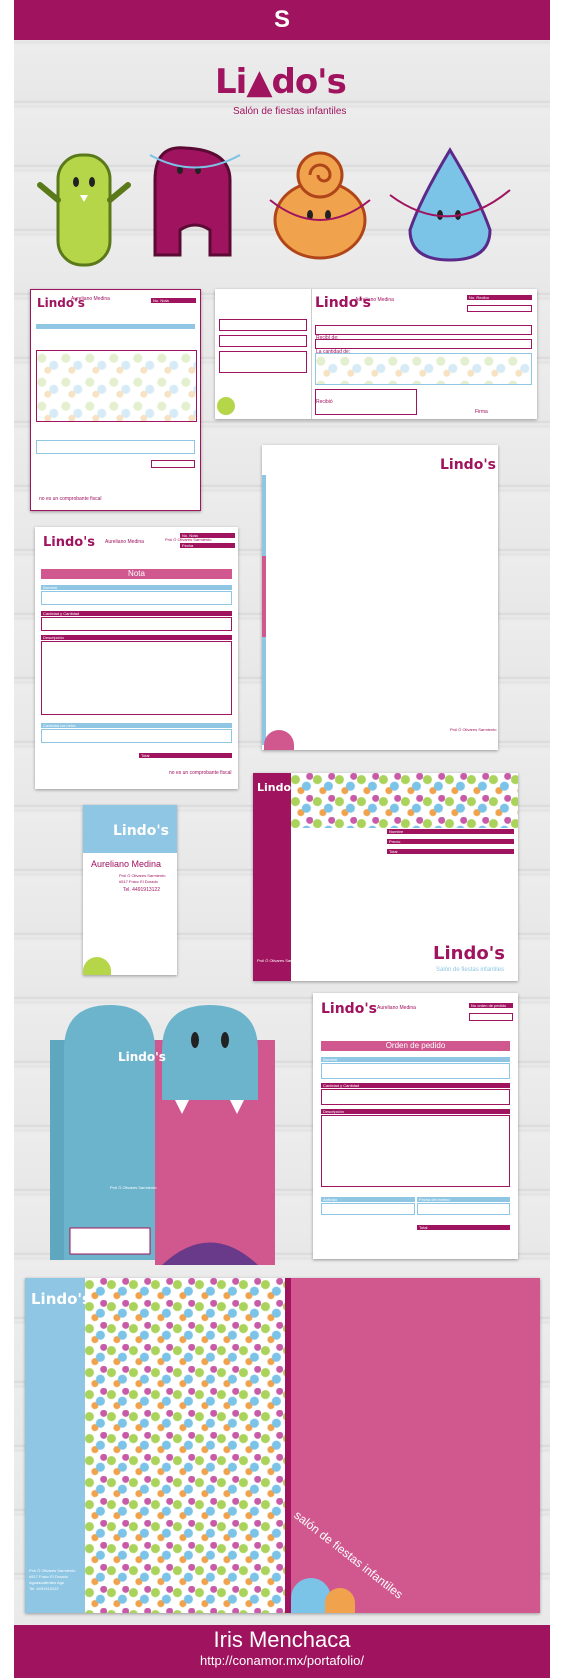 The image size is (564, 1678). What do you see at coordinates (136, 574) in the screenshot?
I see `nota-title: Nota` at bounding box center [136, 574].